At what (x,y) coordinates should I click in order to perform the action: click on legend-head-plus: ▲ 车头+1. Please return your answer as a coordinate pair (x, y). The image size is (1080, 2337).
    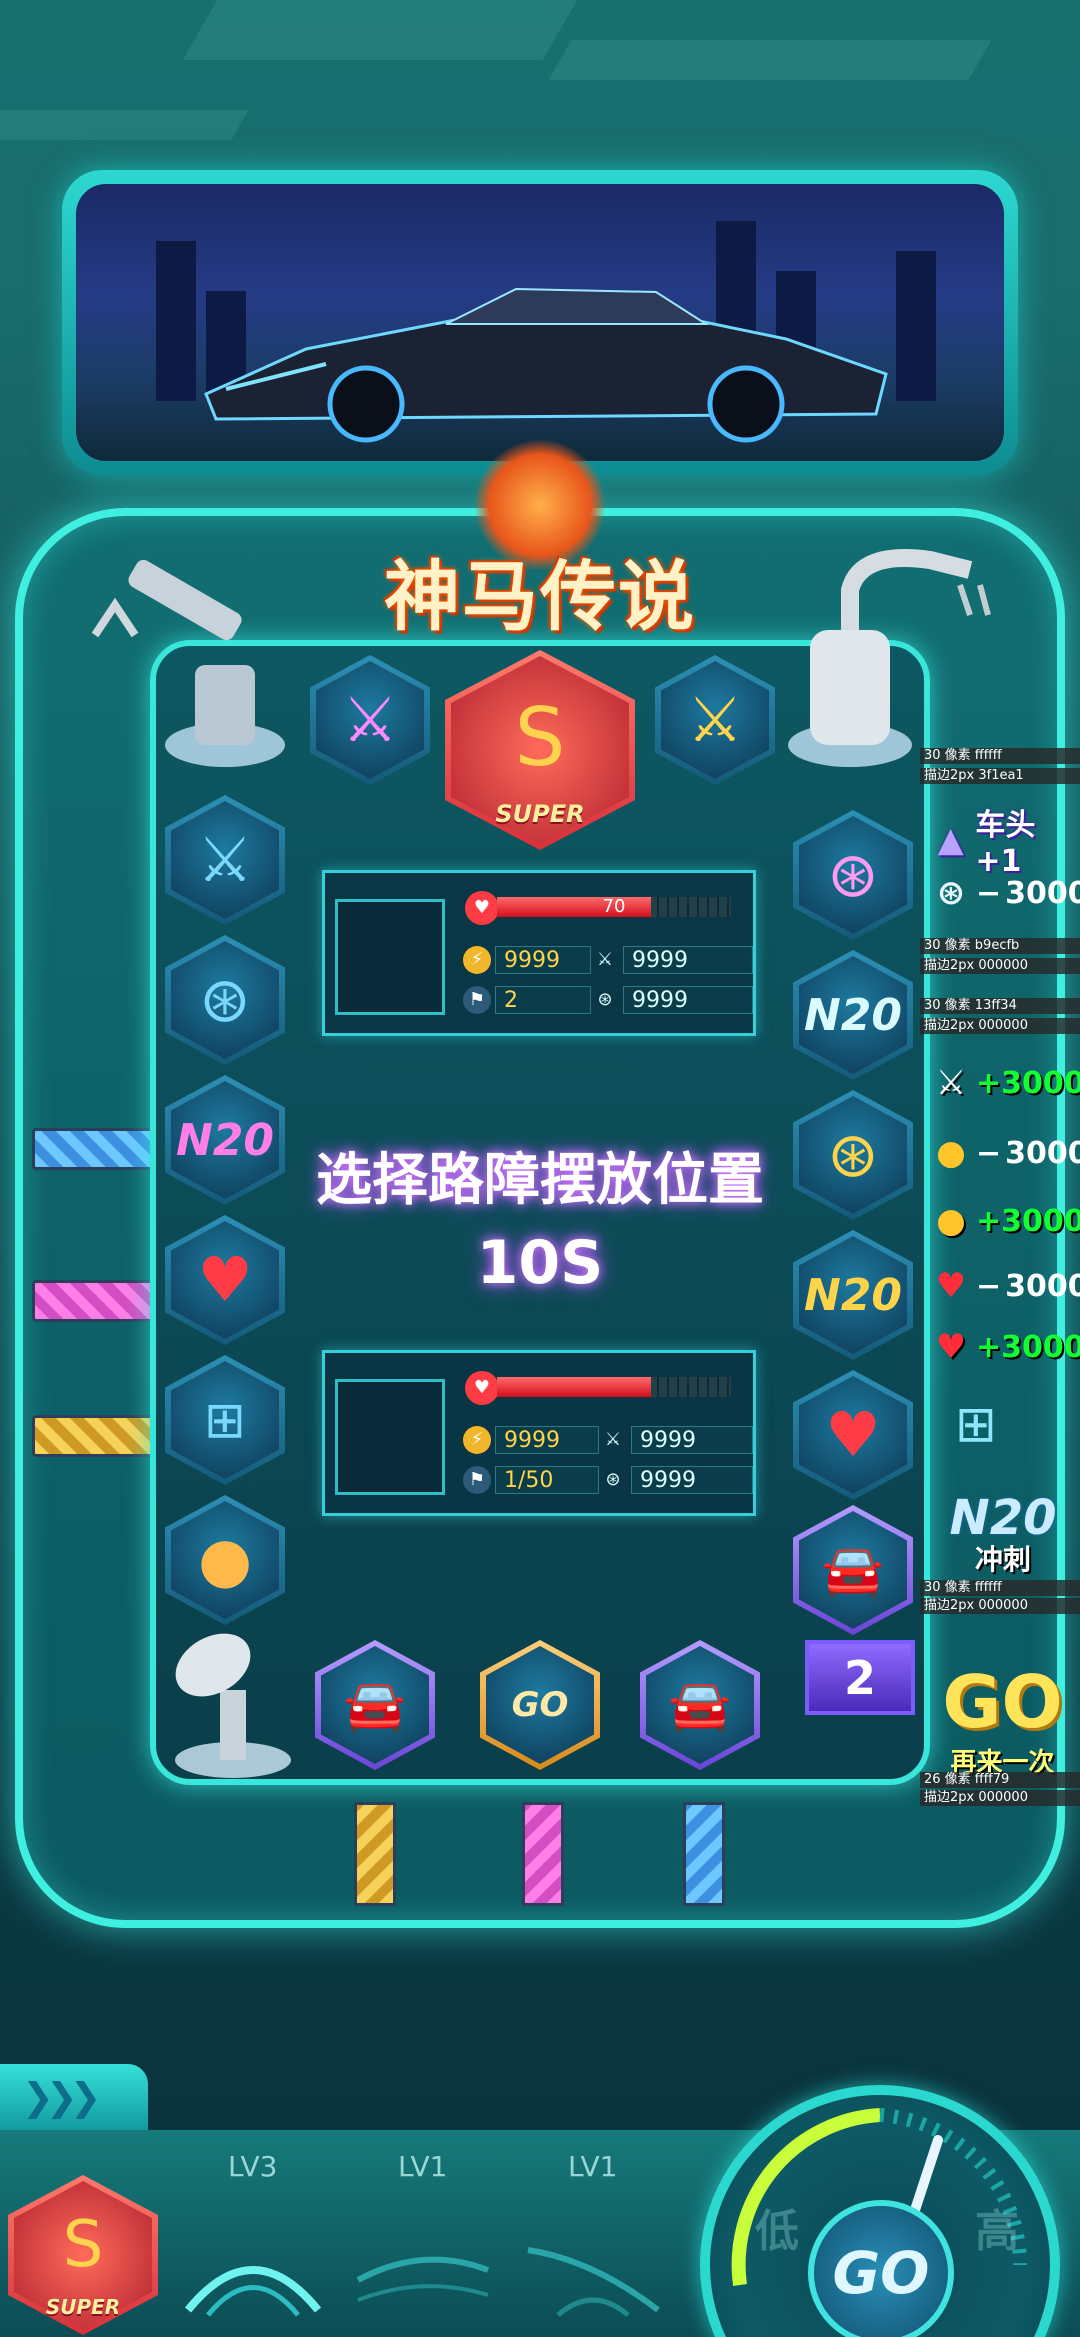
    Looking at the image, I should click on (1005, 839).